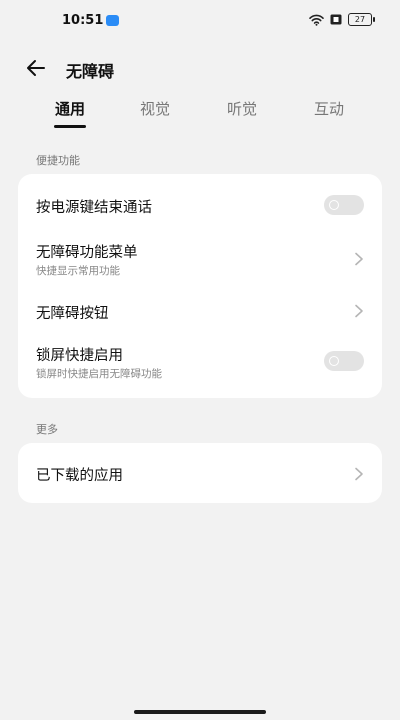  Describe the element at coordinates (83, 20) in the screenshot. I see `status-time: 10:51` at that location.